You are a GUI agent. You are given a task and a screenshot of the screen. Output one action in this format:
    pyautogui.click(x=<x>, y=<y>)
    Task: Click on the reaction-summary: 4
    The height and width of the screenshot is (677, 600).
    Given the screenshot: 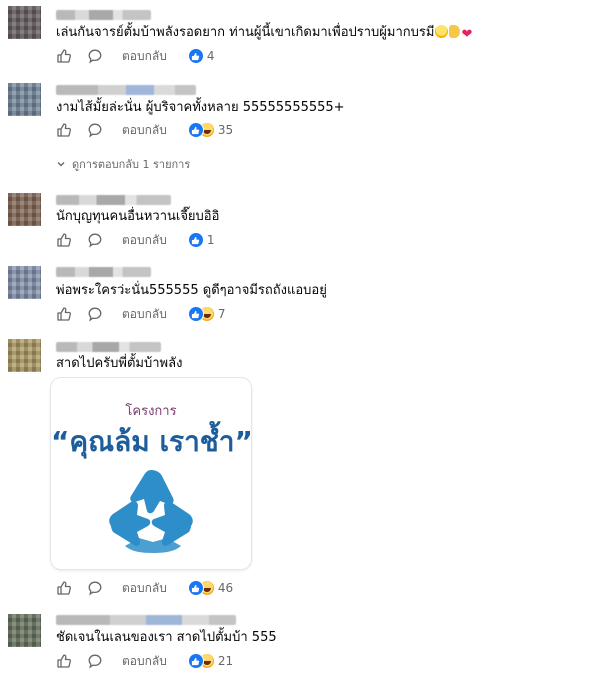 What is the action you would take?
    pyautogui.click(x=201, y=56)
    